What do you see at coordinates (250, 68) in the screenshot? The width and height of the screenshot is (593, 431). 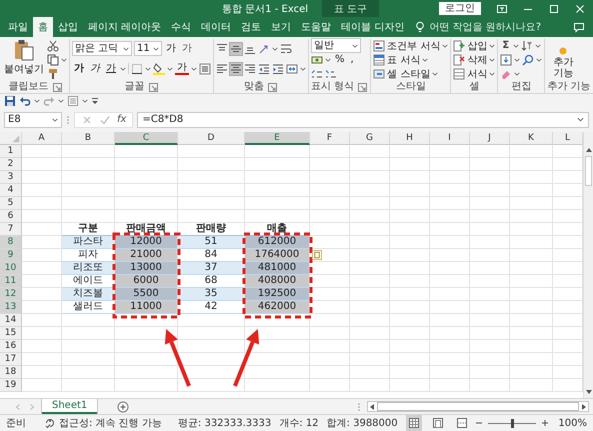 I see `align-right-icon` at bounding box center [250, 68].